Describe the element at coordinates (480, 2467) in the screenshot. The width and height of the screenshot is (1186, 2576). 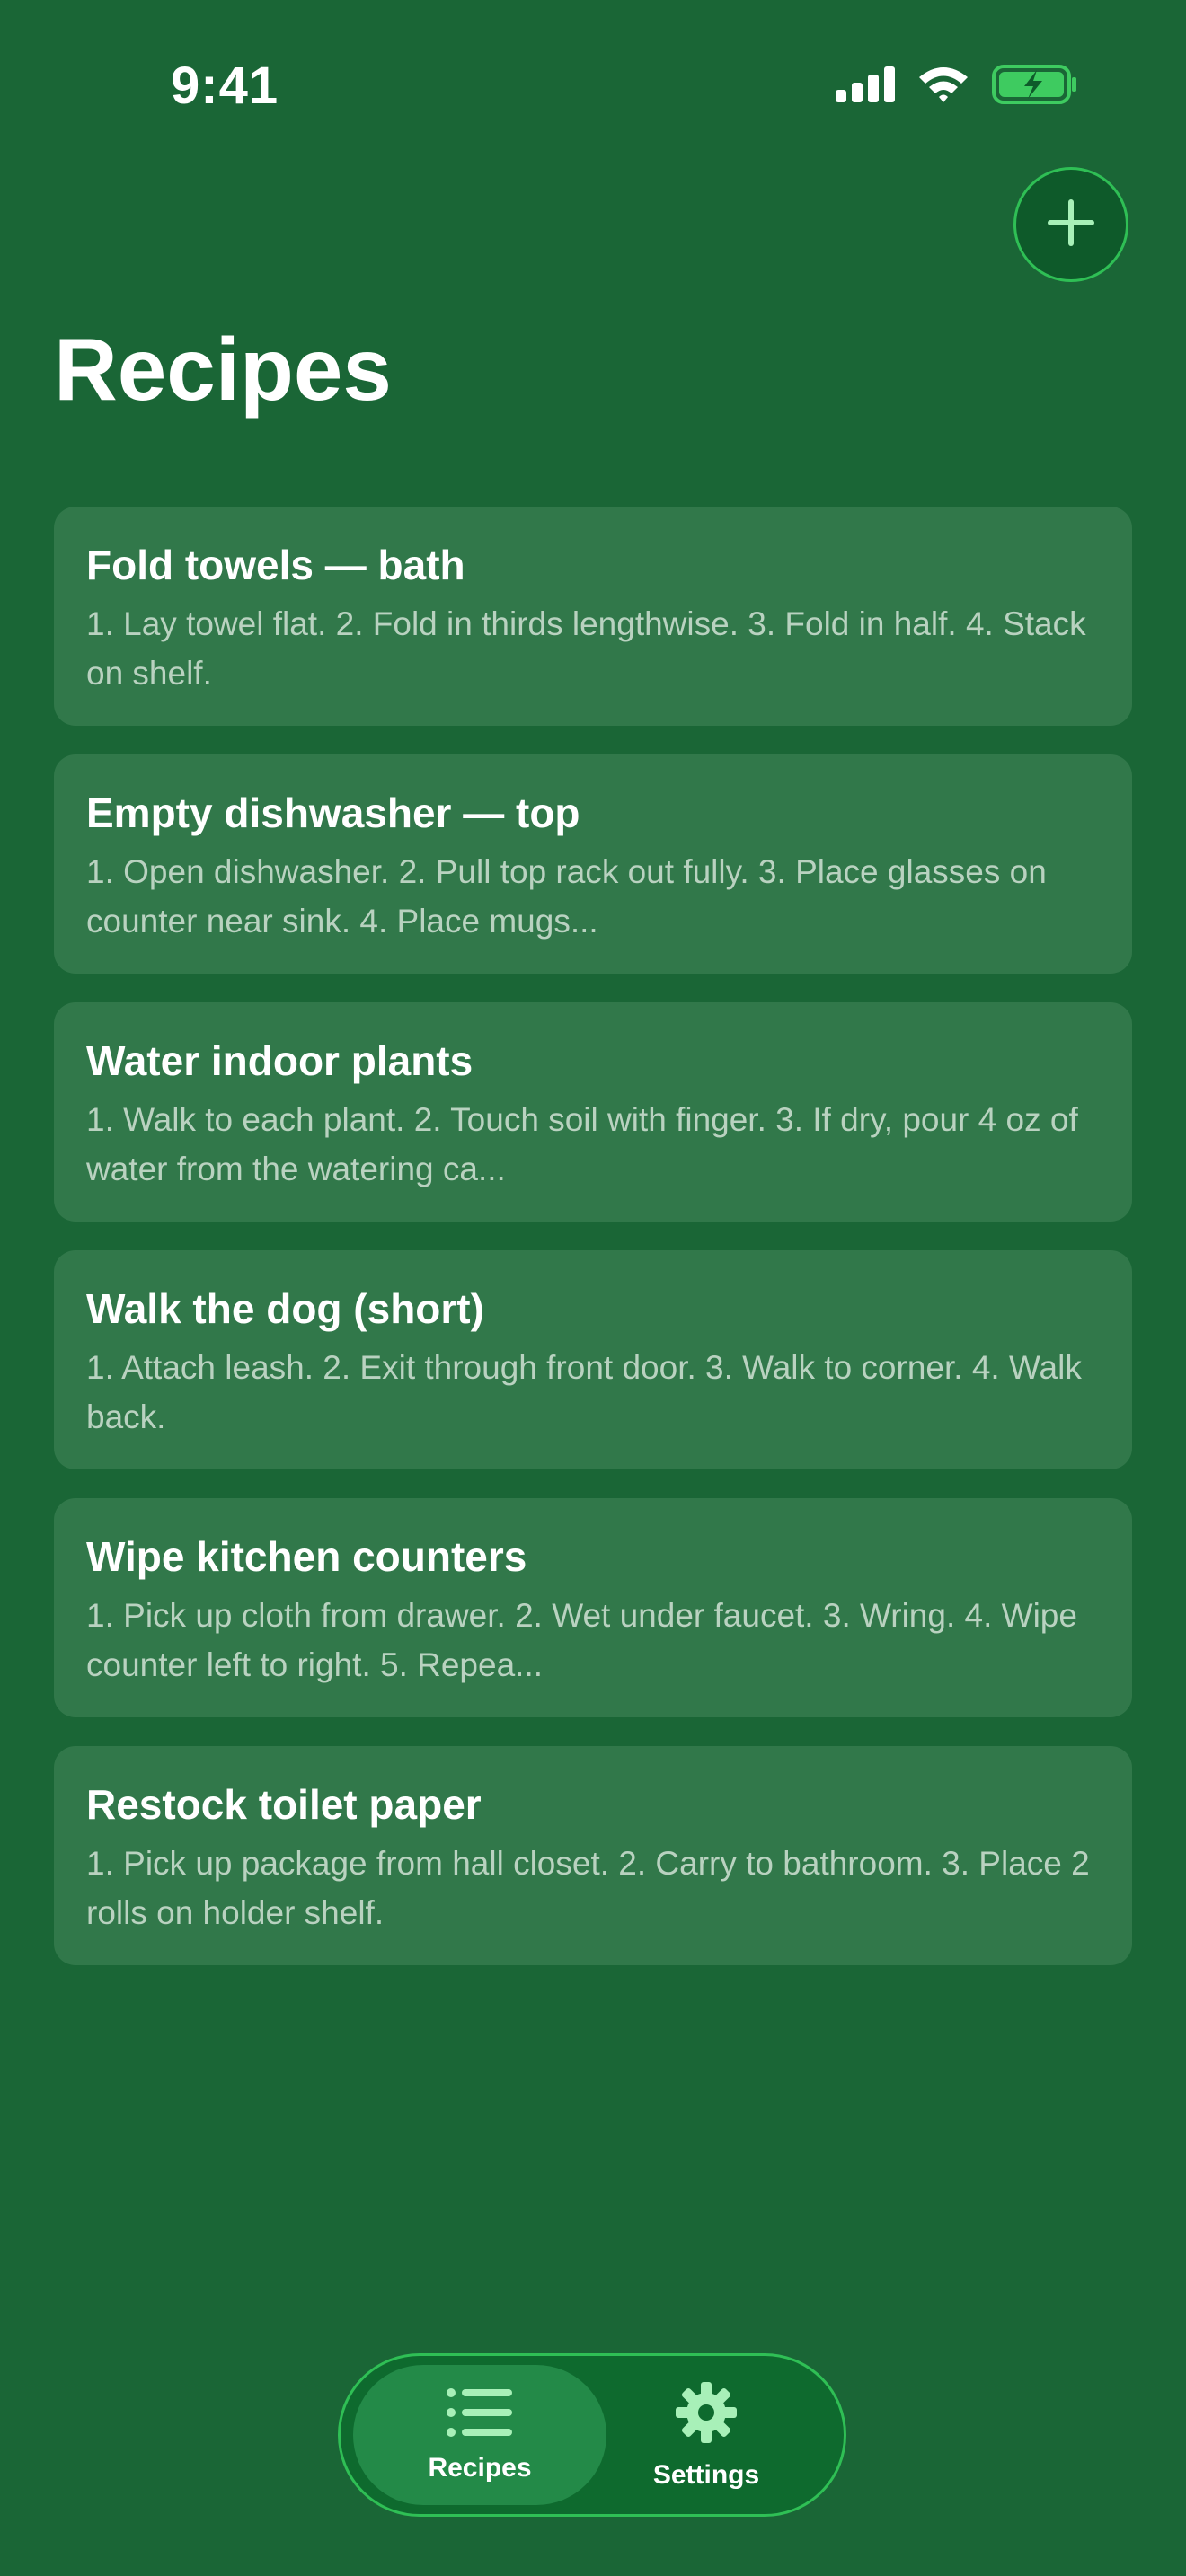
I see `tab-label: Recipes` at that location.